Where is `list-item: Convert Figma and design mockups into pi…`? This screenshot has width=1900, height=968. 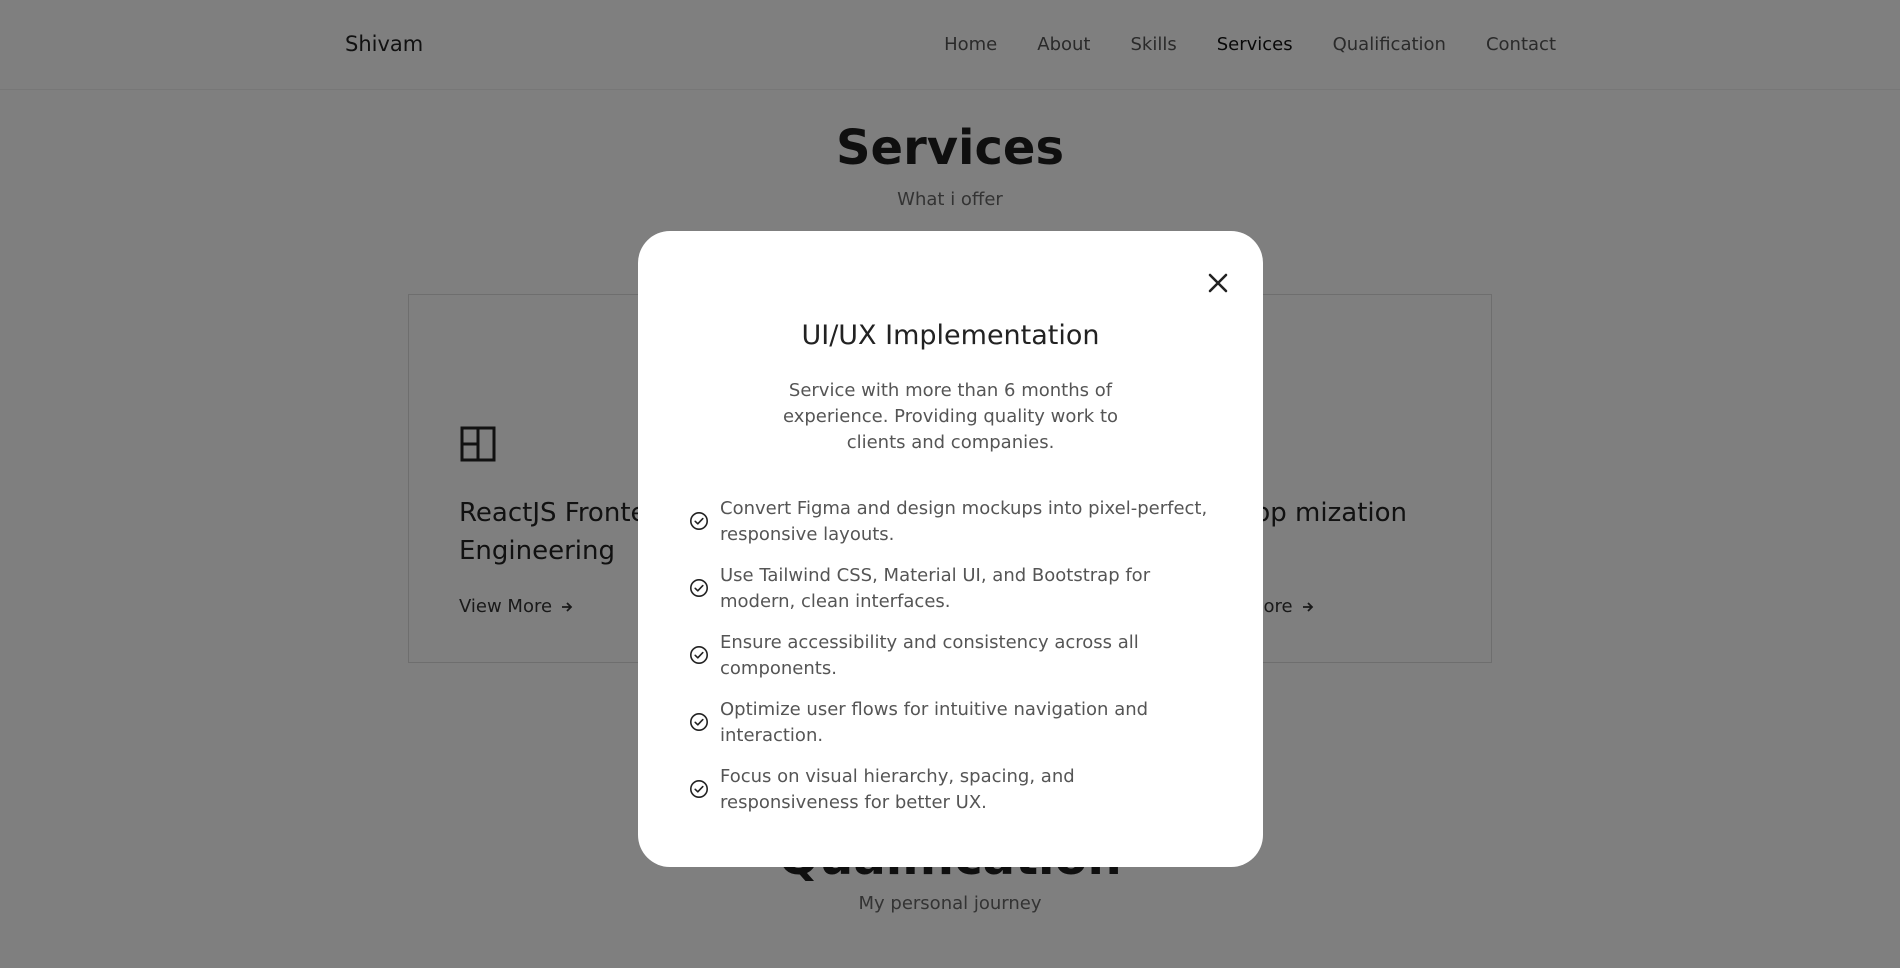
list-item: Convert Figma and design mockups into pi… is located at coordinates (954, 529).